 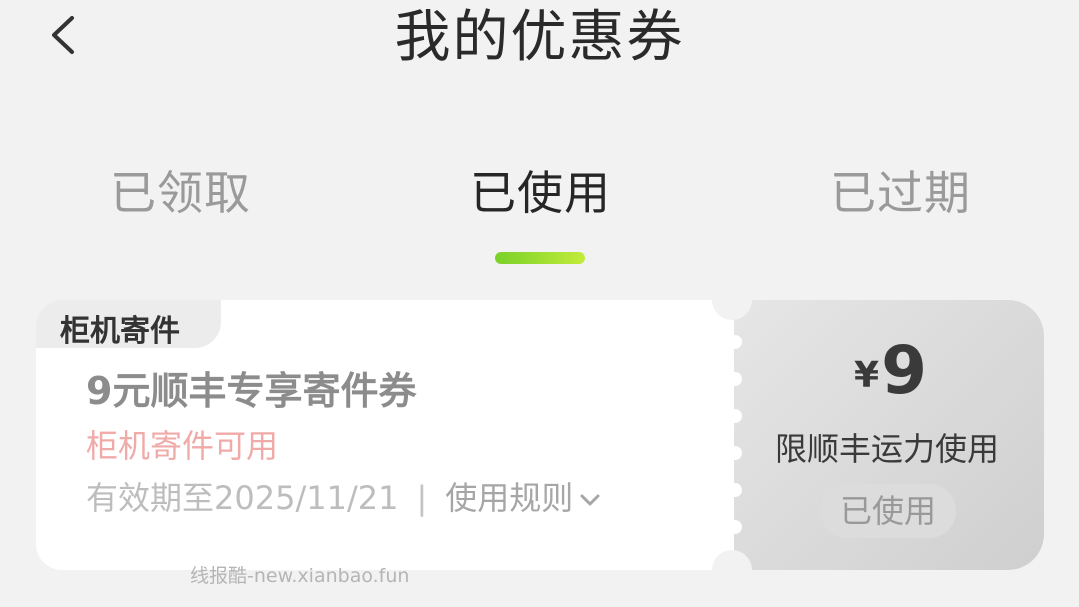 I want to click on tab-received: 已领取, so click(x=180, y=193).